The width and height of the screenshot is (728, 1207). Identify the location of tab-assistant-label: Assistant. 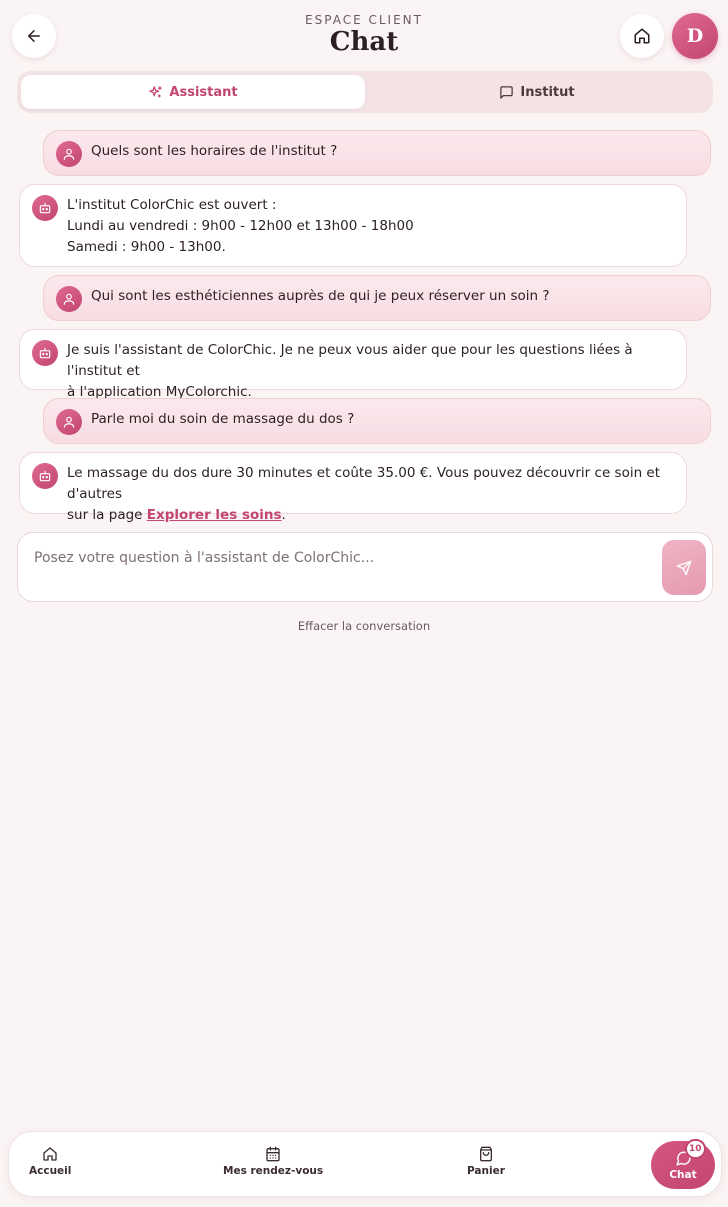
(203, 92).